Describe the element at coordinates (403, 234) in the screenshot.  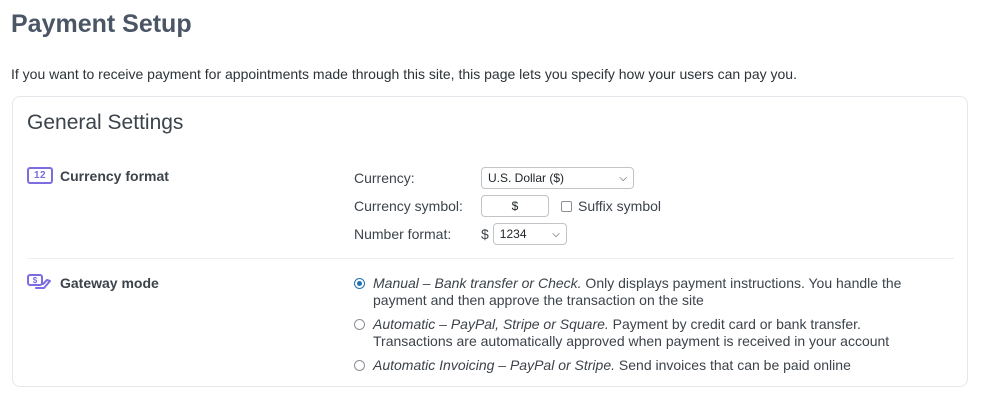
I see `number-format-label: Number format:` at that location.